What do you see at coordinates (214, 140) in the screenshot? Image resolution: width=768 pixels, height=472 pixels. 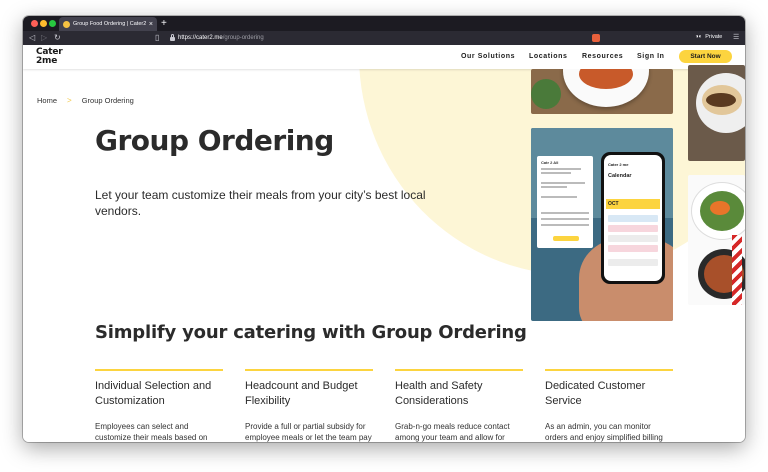 I see `page-title: Group Ordering` at bounding box center [214, 140].